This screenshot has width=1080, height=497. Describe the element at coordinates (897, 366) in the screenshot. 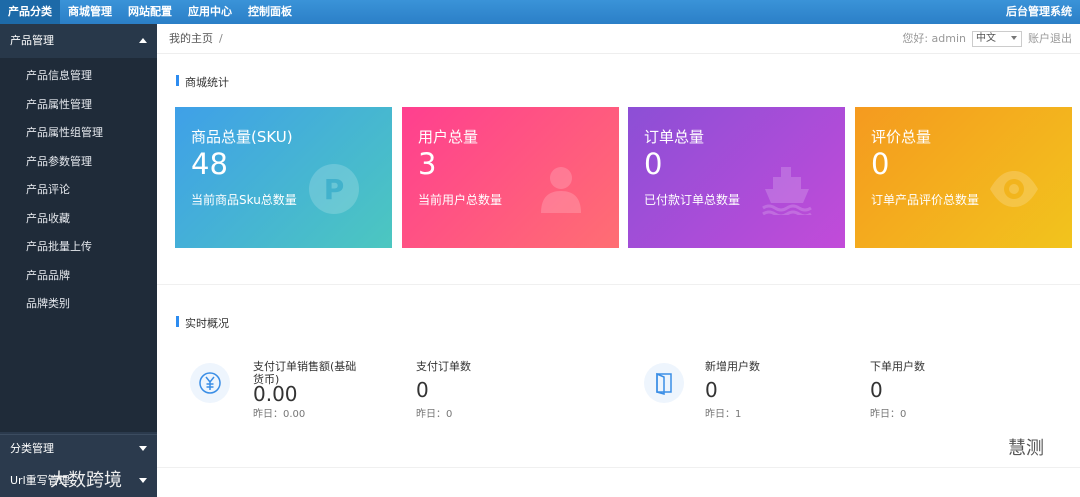

I see `stat-label-ordering-users: 下单用户数` at that location.